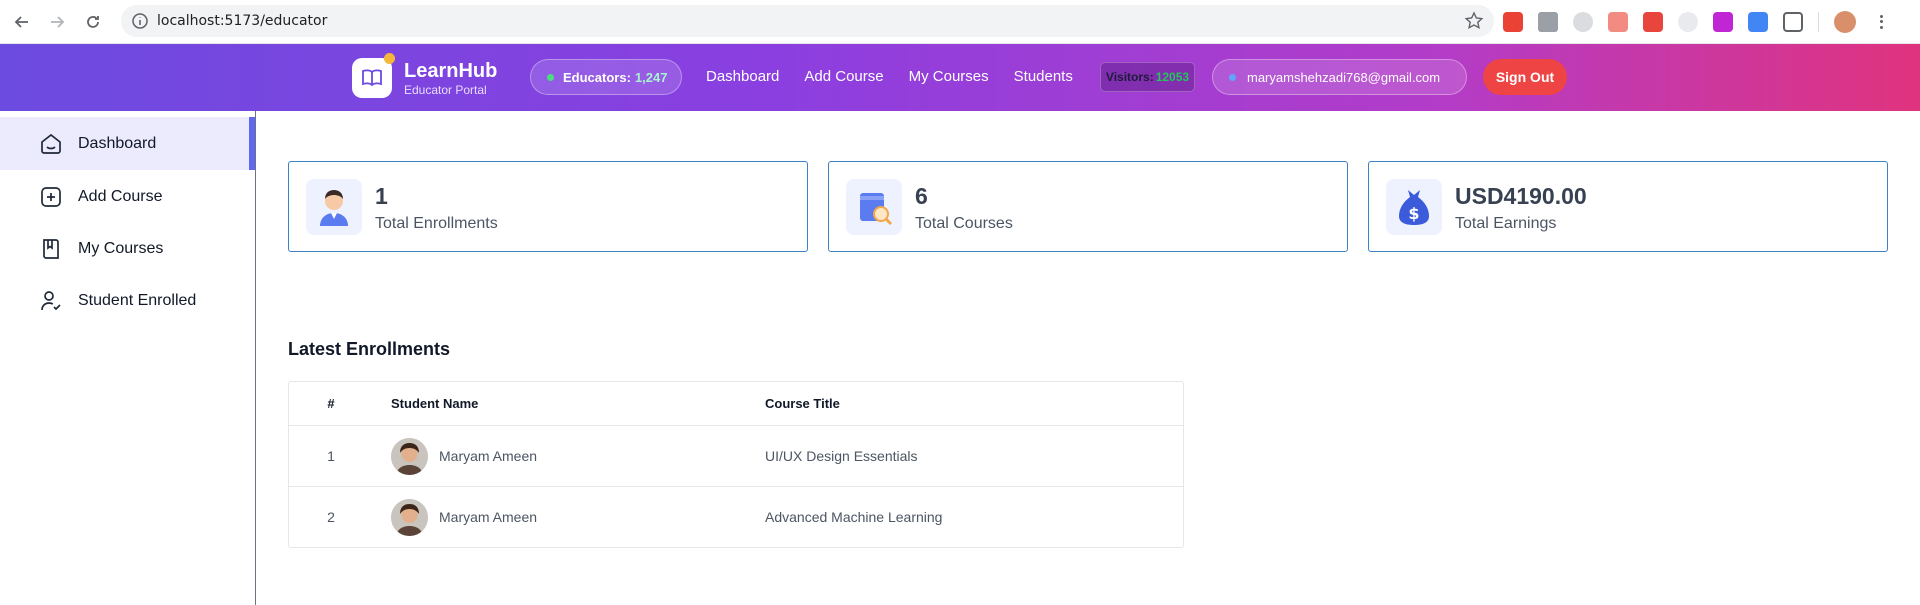  Describe the element at coordinates (802, 403) in the screenshot. I see `column-header: Course Title` at that location.